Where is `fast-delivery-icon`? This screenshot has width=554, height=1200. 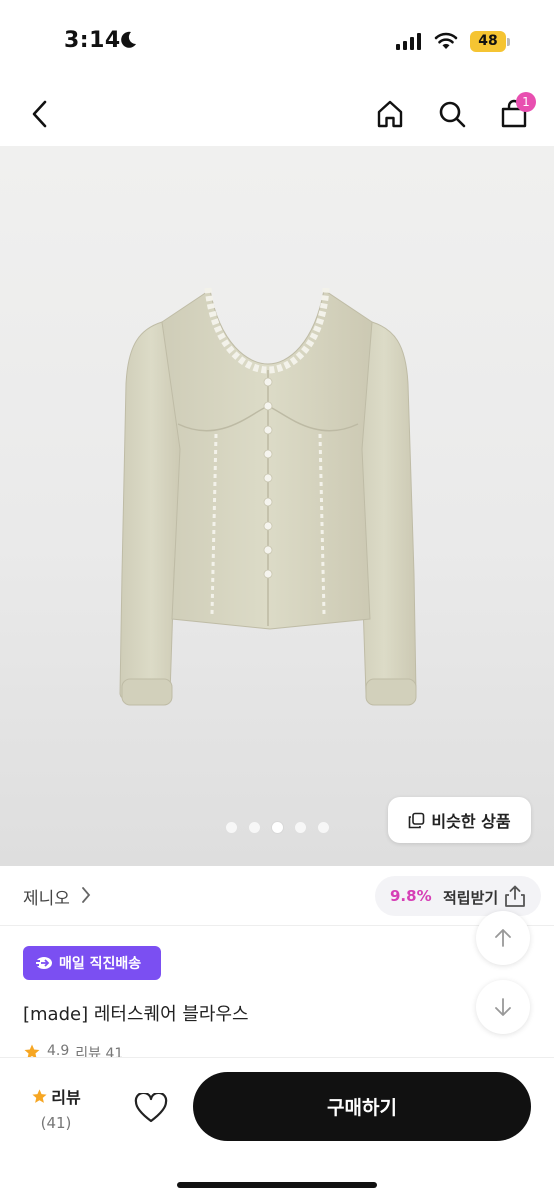 fast-delivery-icon is located at coordinates (42, 963).